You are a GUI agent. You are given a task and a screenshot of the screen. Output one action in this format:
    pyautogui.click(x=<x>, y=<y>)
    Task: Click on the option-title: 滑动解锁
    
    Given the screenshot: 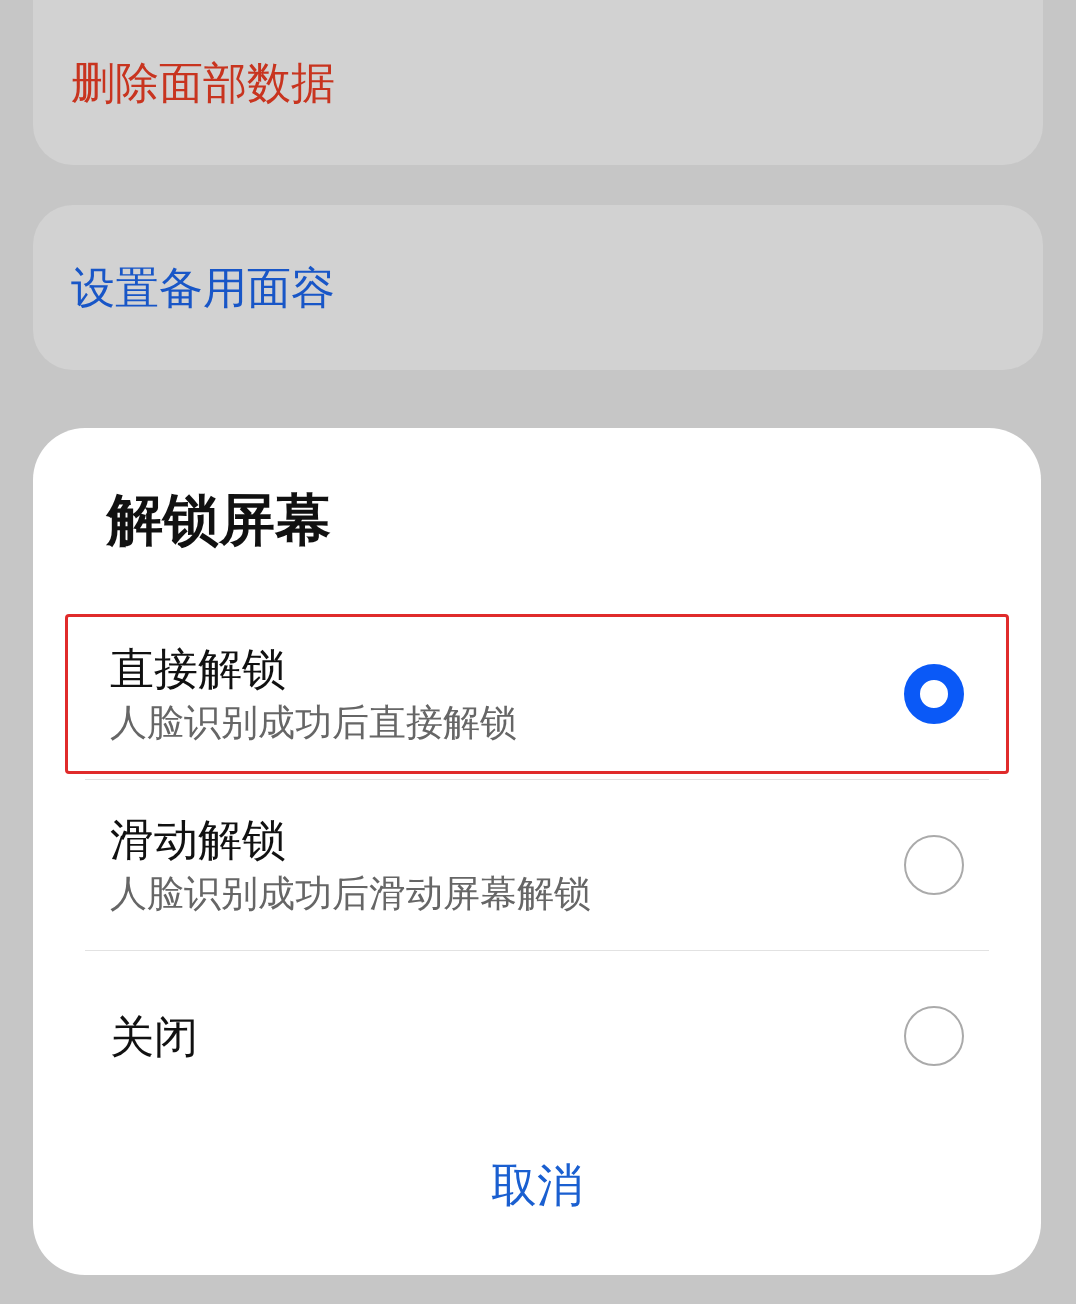 What is the action you would take?
    pyautogui.click(x=198, y=840)
    